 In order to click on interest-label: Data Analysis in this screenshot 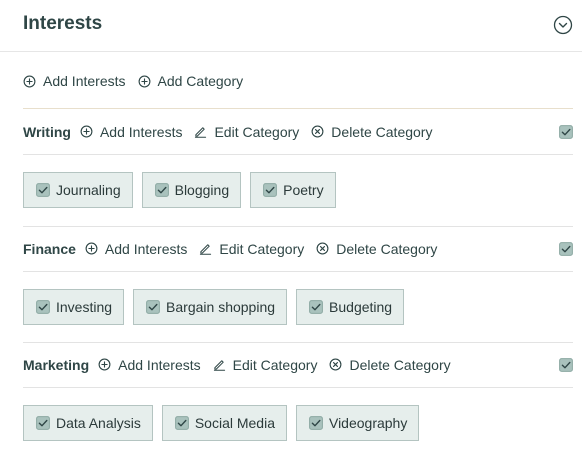, I will do `click(98, 423)`.